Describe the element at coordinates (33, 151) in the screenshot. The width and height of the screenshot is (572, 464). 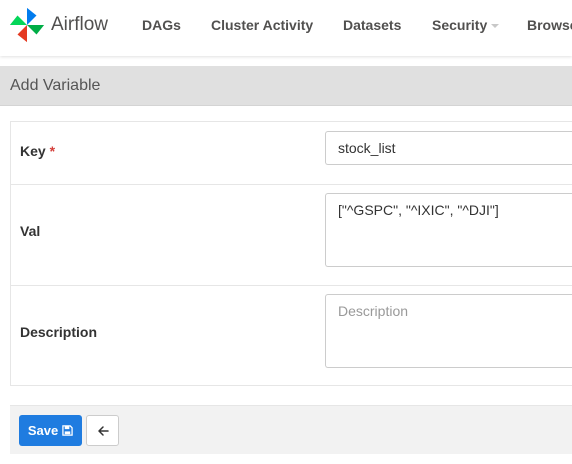
I see `key-label-text: Key` at that location.